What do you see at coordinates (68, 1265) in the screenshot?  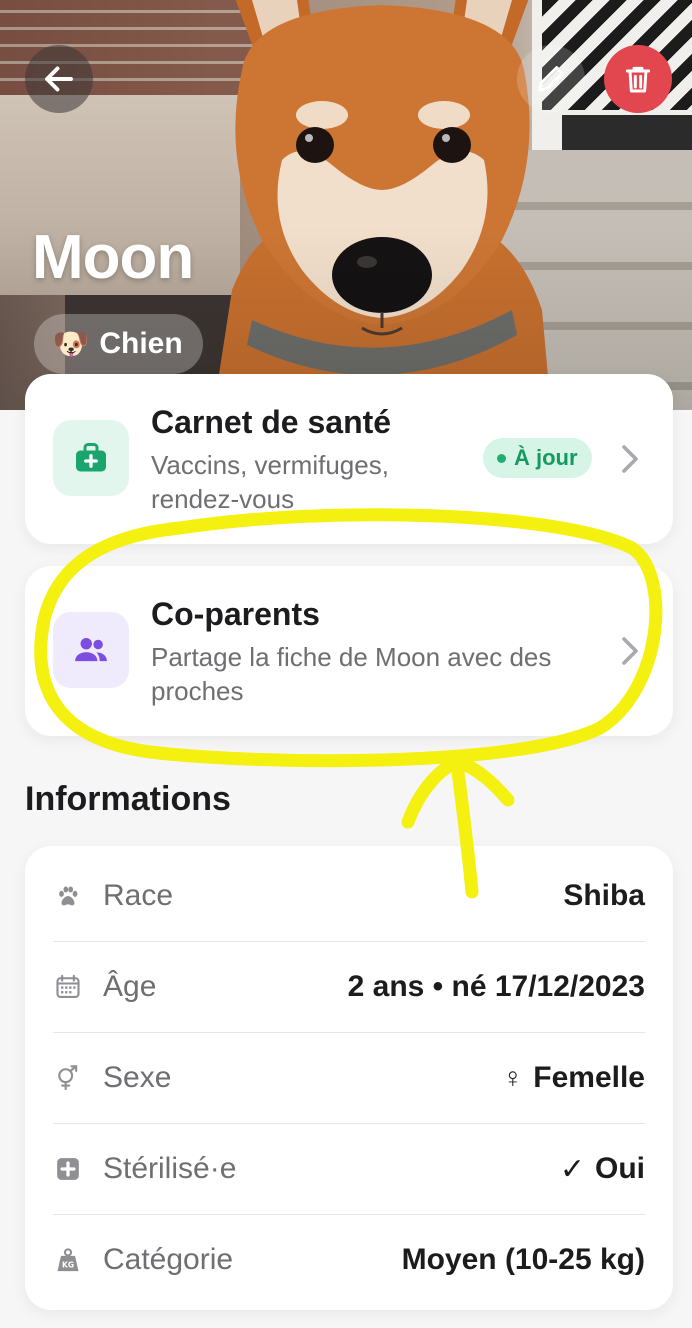 I see `svg-text: KG` at bounding box center [68, 1265].